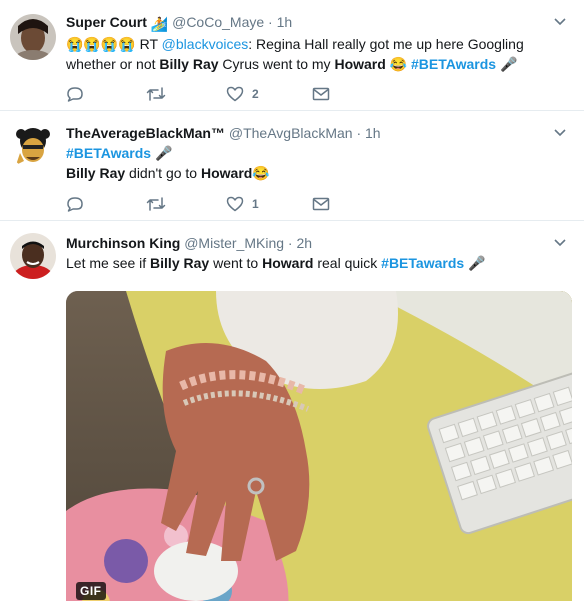 The height and width of the screenshot is (601, 584). What do you see at coordinates (269, 94) in the screenshot?
I see `like-button: 2` at bounding box center [269, 94].